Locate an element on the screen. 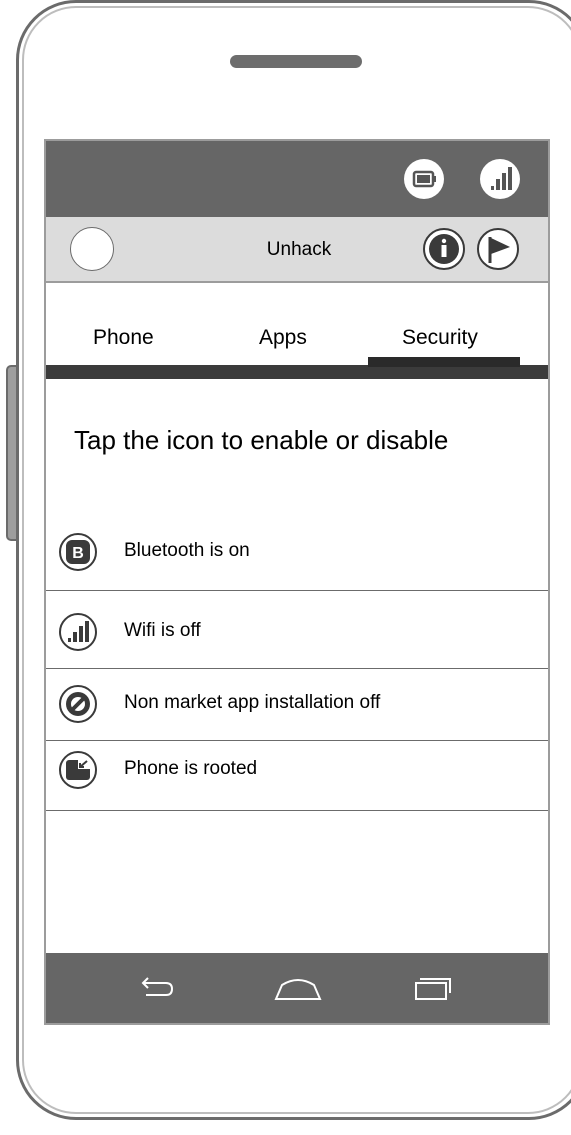  bluetooth-icon: B is located at coordinates (78, 552).